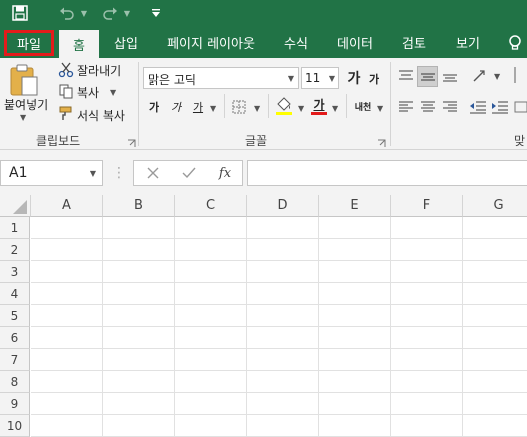 Image resolution: width=527 pixels, height=437 pixels. What do you see at coordinates (139, 294) in the screenshot?
I see `cell-b4` at bounding box center [139, 294].